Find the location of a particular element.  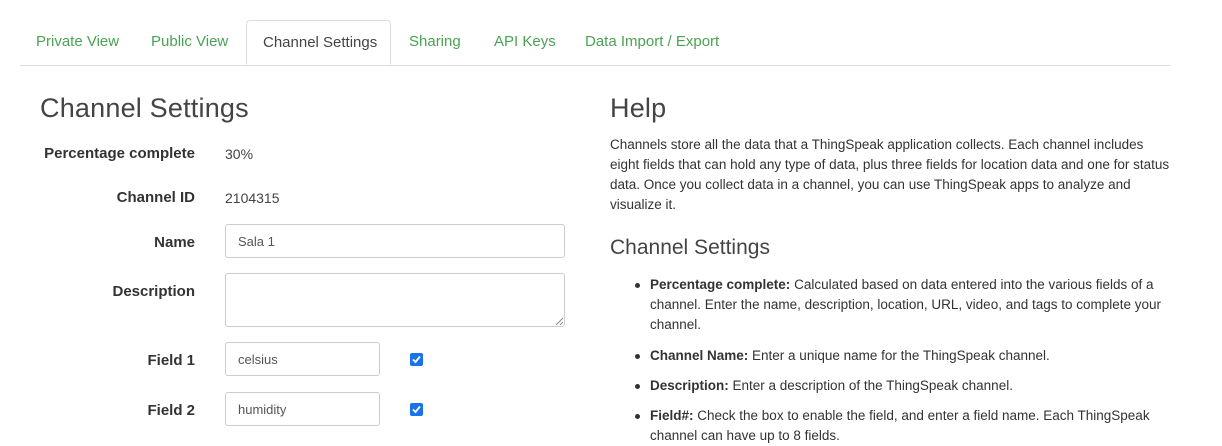

field2-enable-checkbox is located at coordinates (416, 409).